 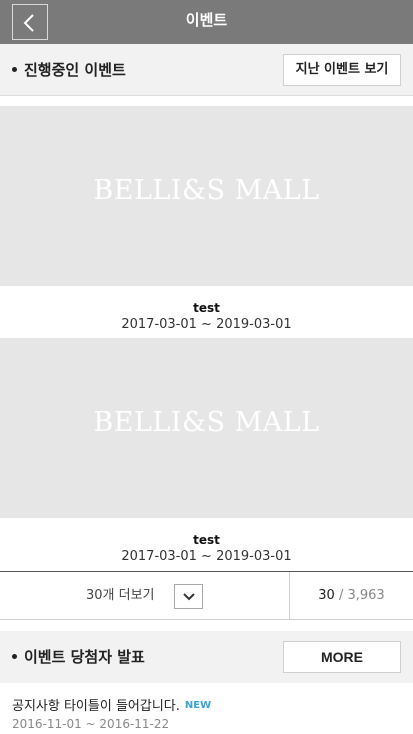 What do you see at coordinates (342, 657) in the screenshot?
I see `winners-more-button: MORE` at bounding box center [342, 657].